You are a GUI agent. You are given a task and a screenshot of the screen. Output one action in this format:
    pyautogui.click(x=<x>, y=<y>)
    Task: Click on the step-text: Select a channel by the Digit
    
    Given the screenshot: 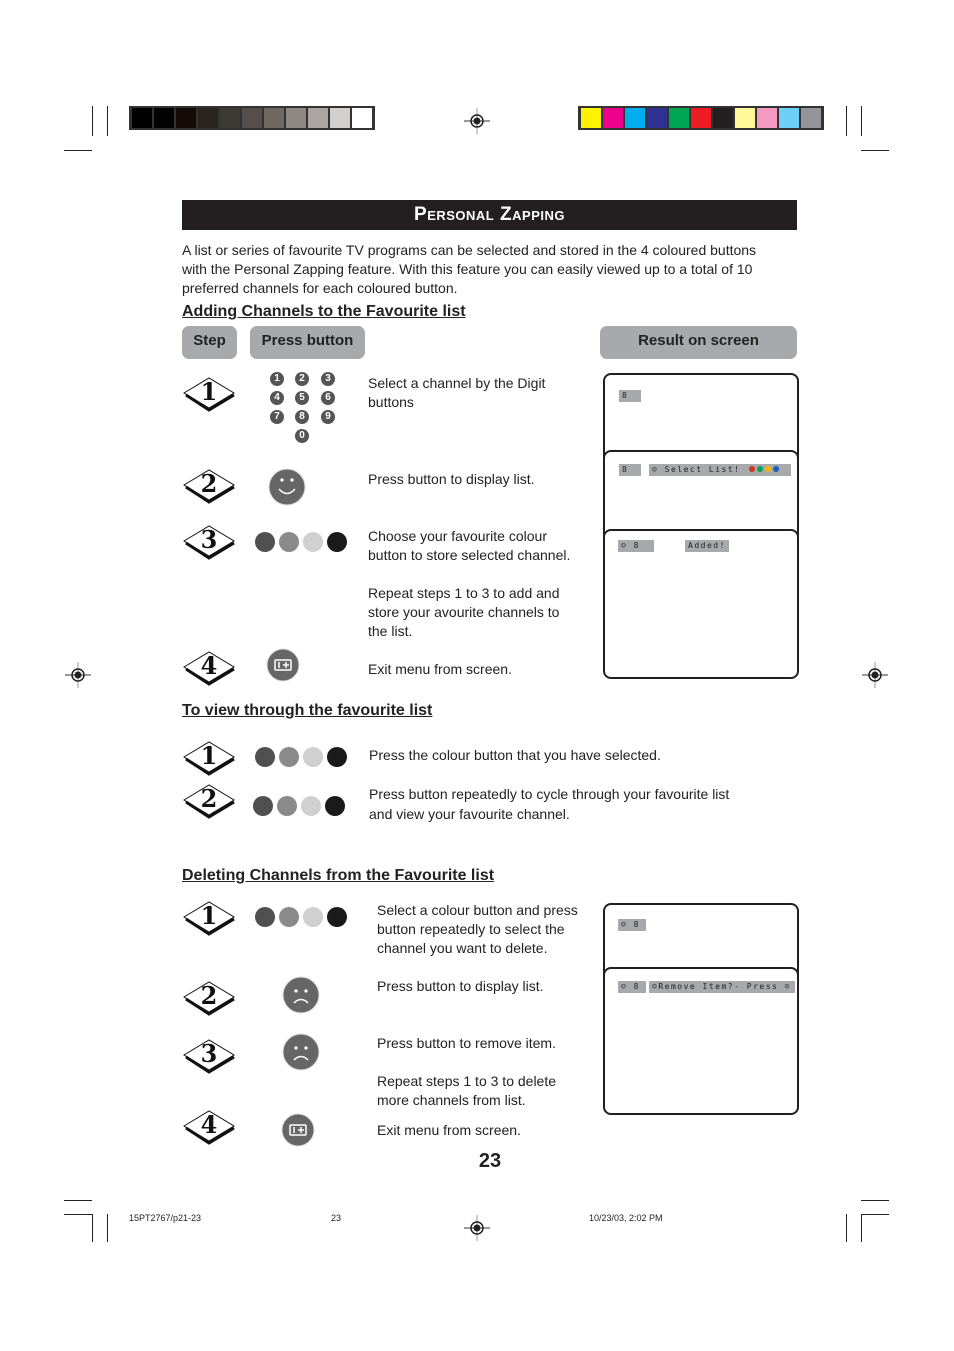 What is the action you would take?
    pyautogui.click(x=457, y=383)
    